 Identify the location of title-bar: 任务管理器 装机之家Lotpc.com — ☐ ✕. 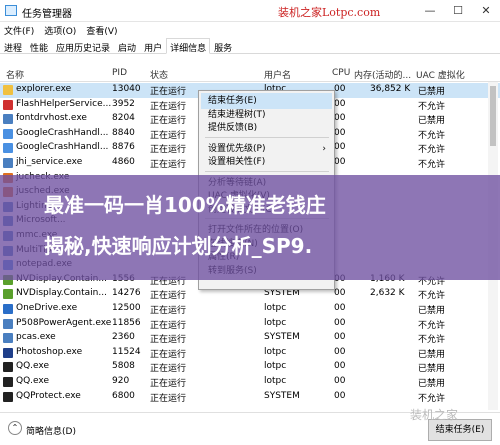
(250, 11).